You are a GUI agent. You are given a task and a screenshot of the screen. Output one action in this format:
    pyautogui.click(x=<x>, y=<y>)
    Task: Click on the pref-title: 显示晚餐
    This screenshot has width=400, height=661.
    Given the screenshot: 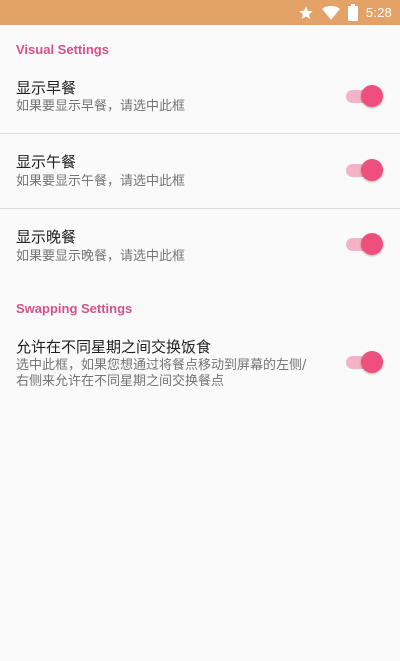 What is the action you would take?
    pyautogui.click(x=46, y=237)
    